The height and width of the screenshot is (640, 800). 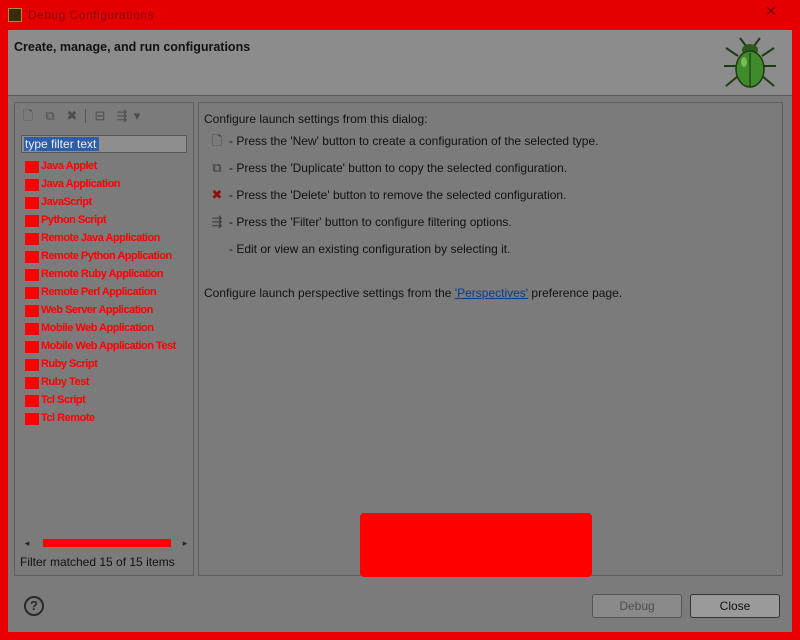 What do you see at coordinates (217, 140) in the screenshot?
I see `new-icon: 🗋` at bounding box center [217, 140].